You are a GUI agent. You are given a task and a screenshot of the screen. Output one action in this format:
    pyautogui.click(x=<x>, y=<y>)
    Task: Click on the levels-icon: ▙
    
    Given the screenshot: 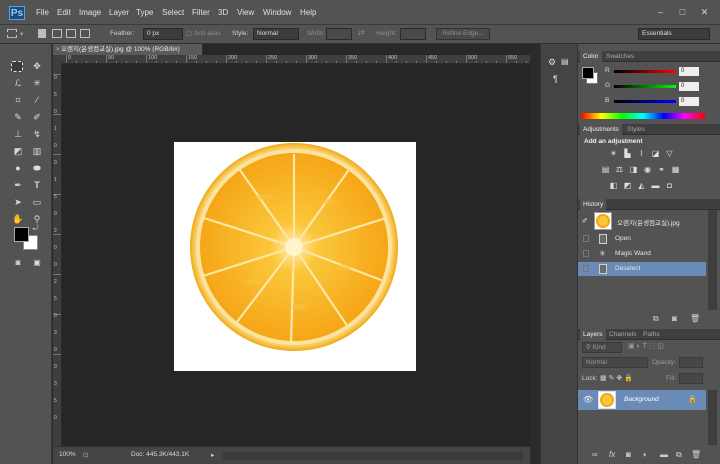 What is the action you would take?
    pyautogui.click(x=627, y=154)
    